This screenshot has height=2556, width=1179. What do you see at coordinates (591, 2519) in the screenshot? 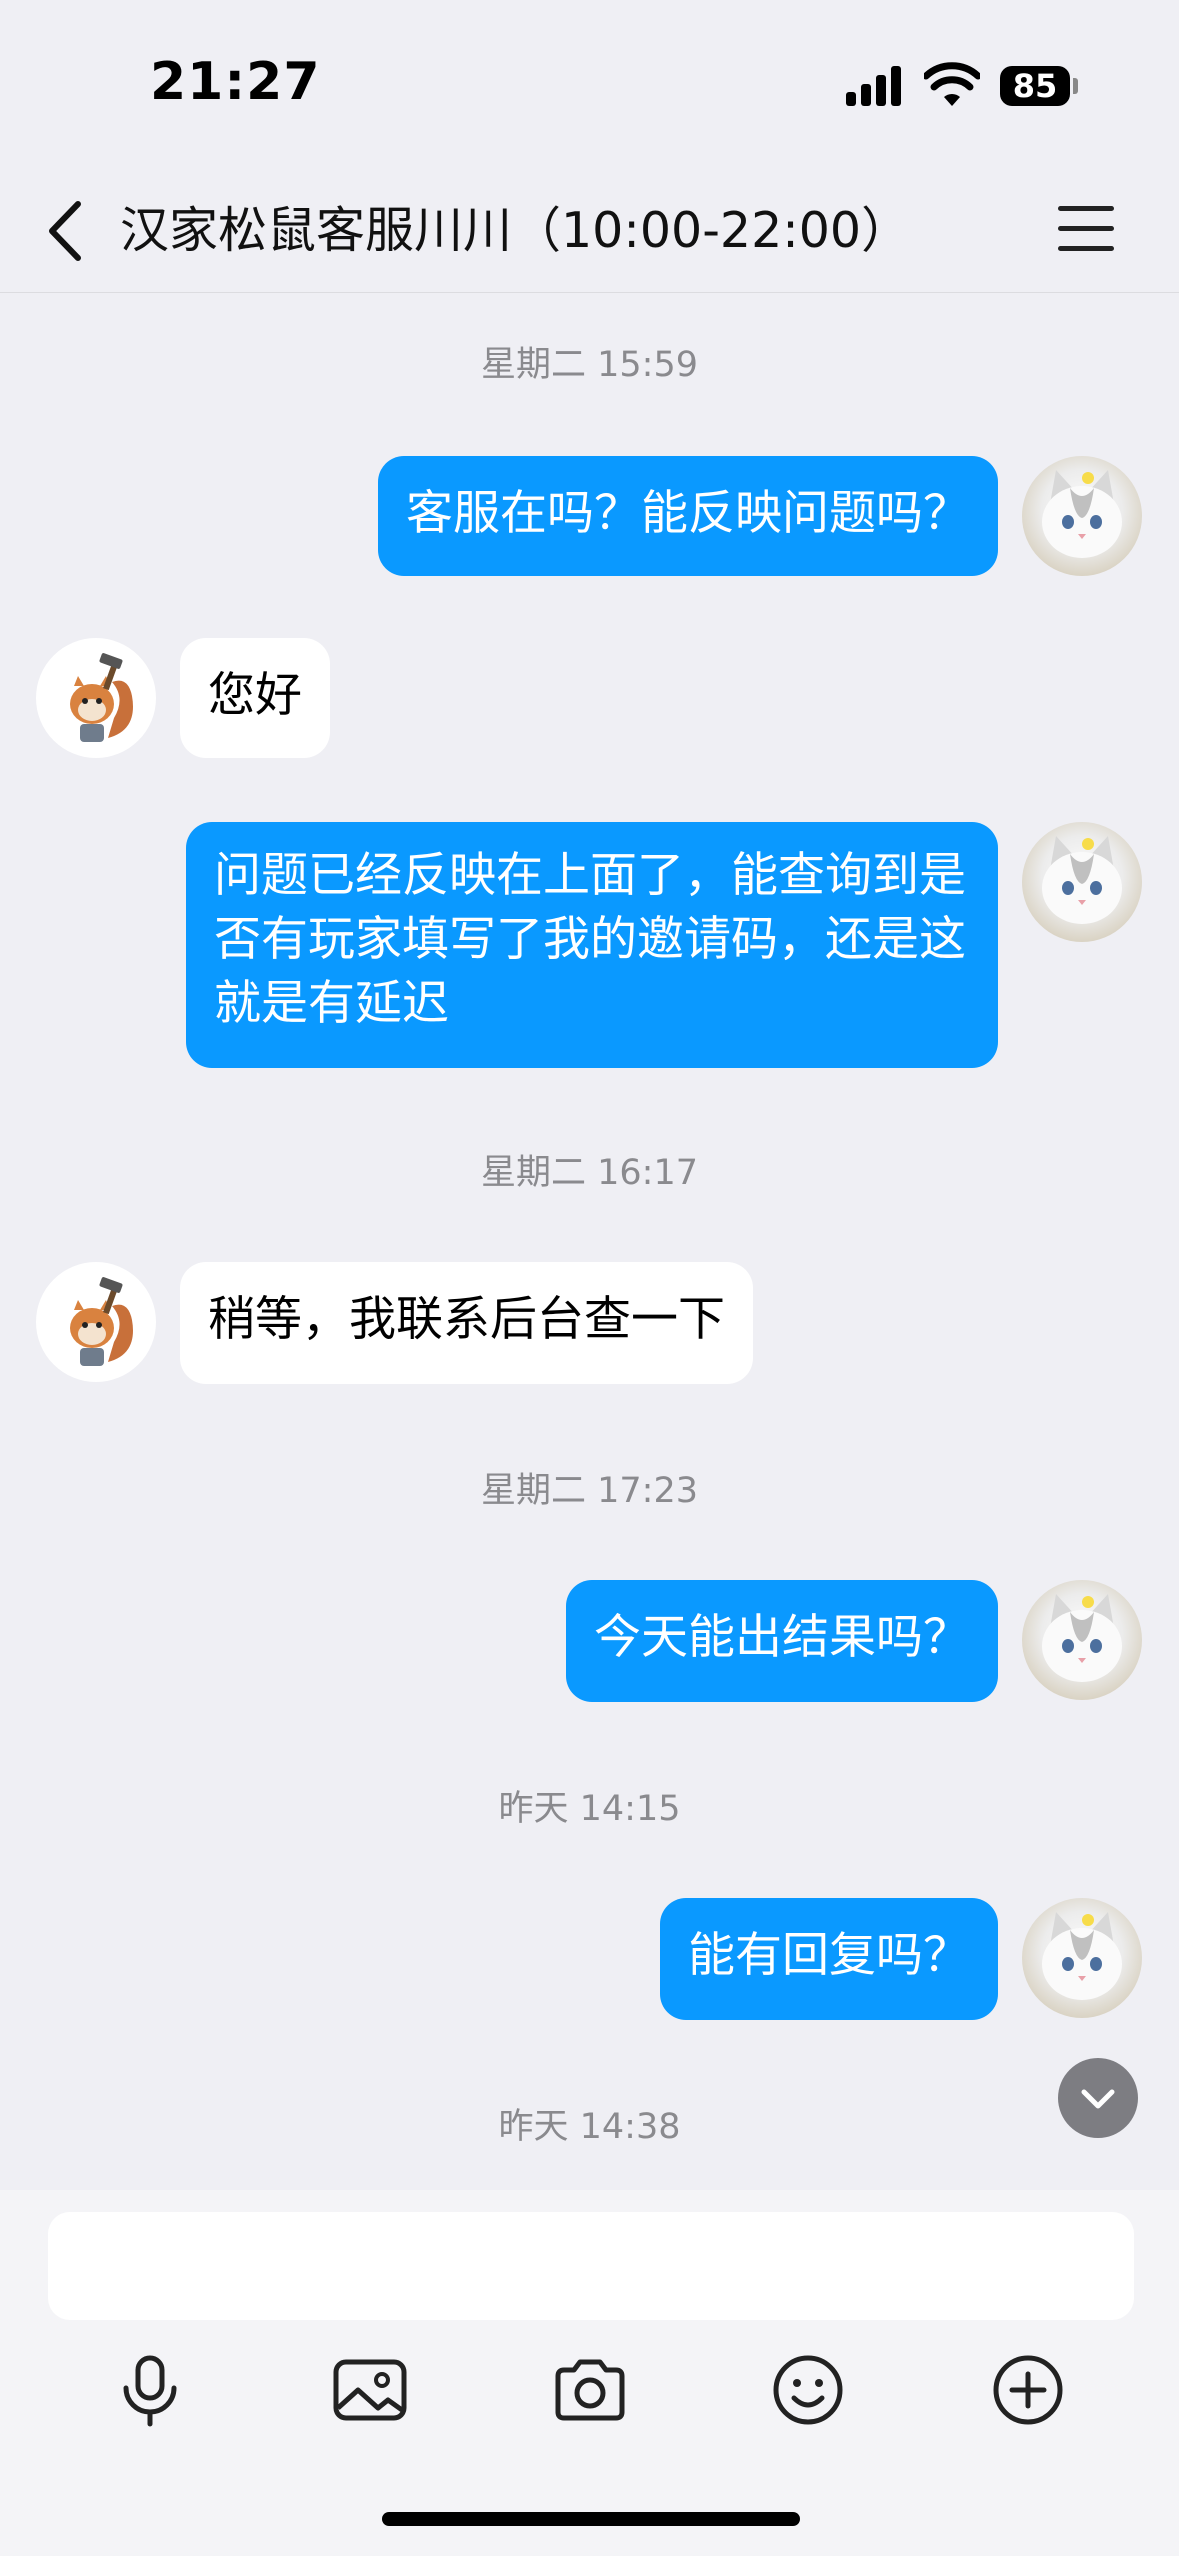
I see `home-indicator` at bounding box center [591, 2519].